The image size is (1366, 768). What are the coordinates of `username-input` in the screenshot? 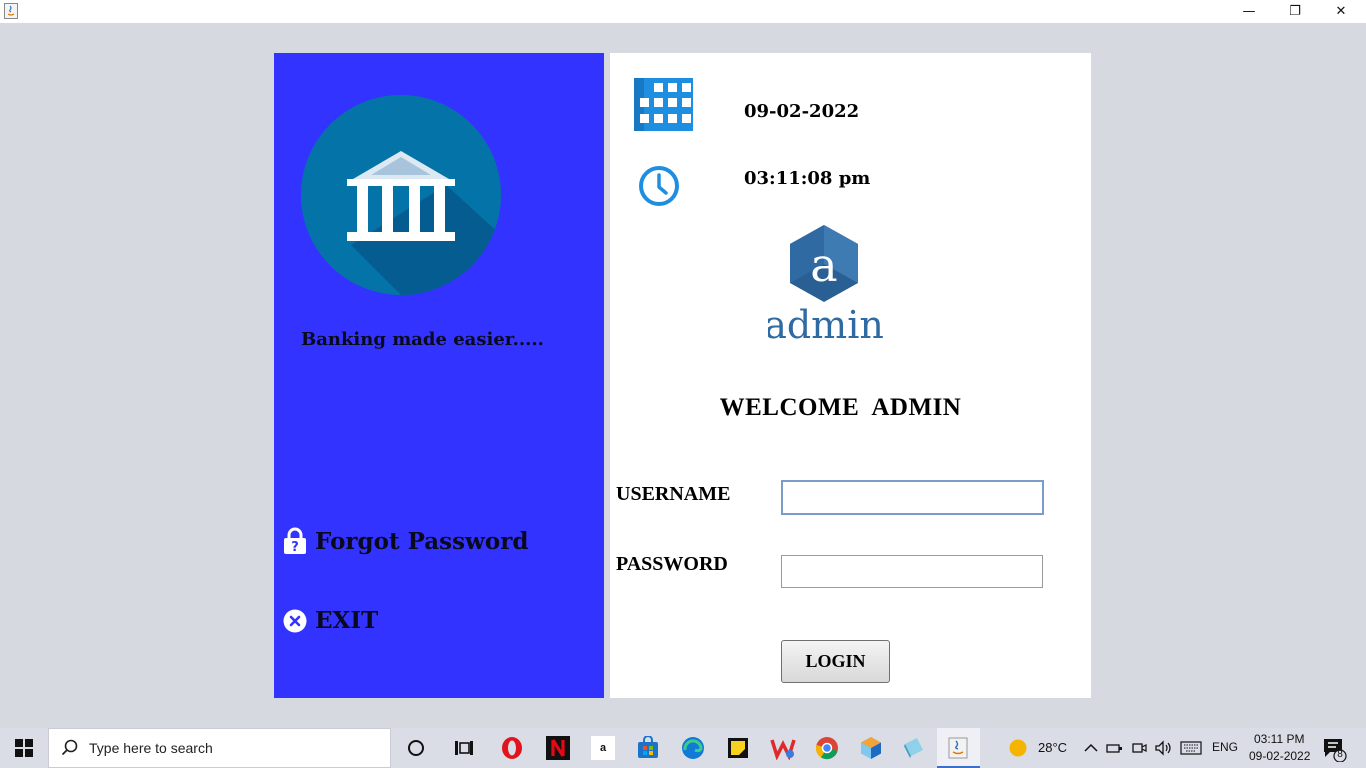 It's located at (912, 497).